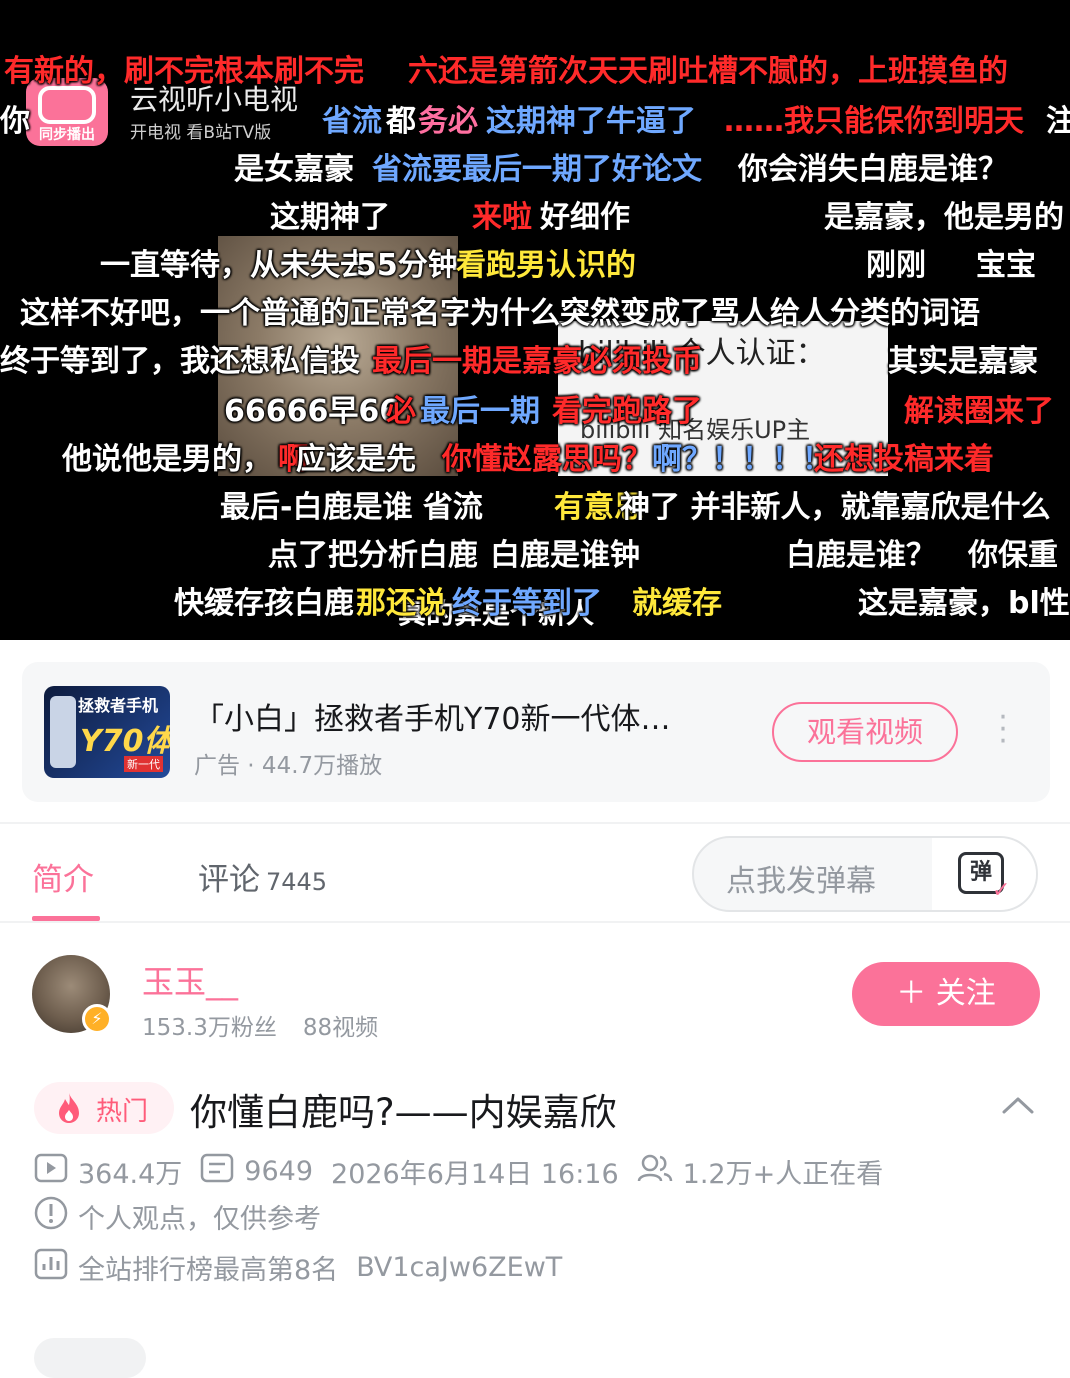 The height and width of the screenshot is (1378, 1070). Describe the element at coordinates (130, 1174) in the screenshot. I see `view-count: 364.4万` at that location.